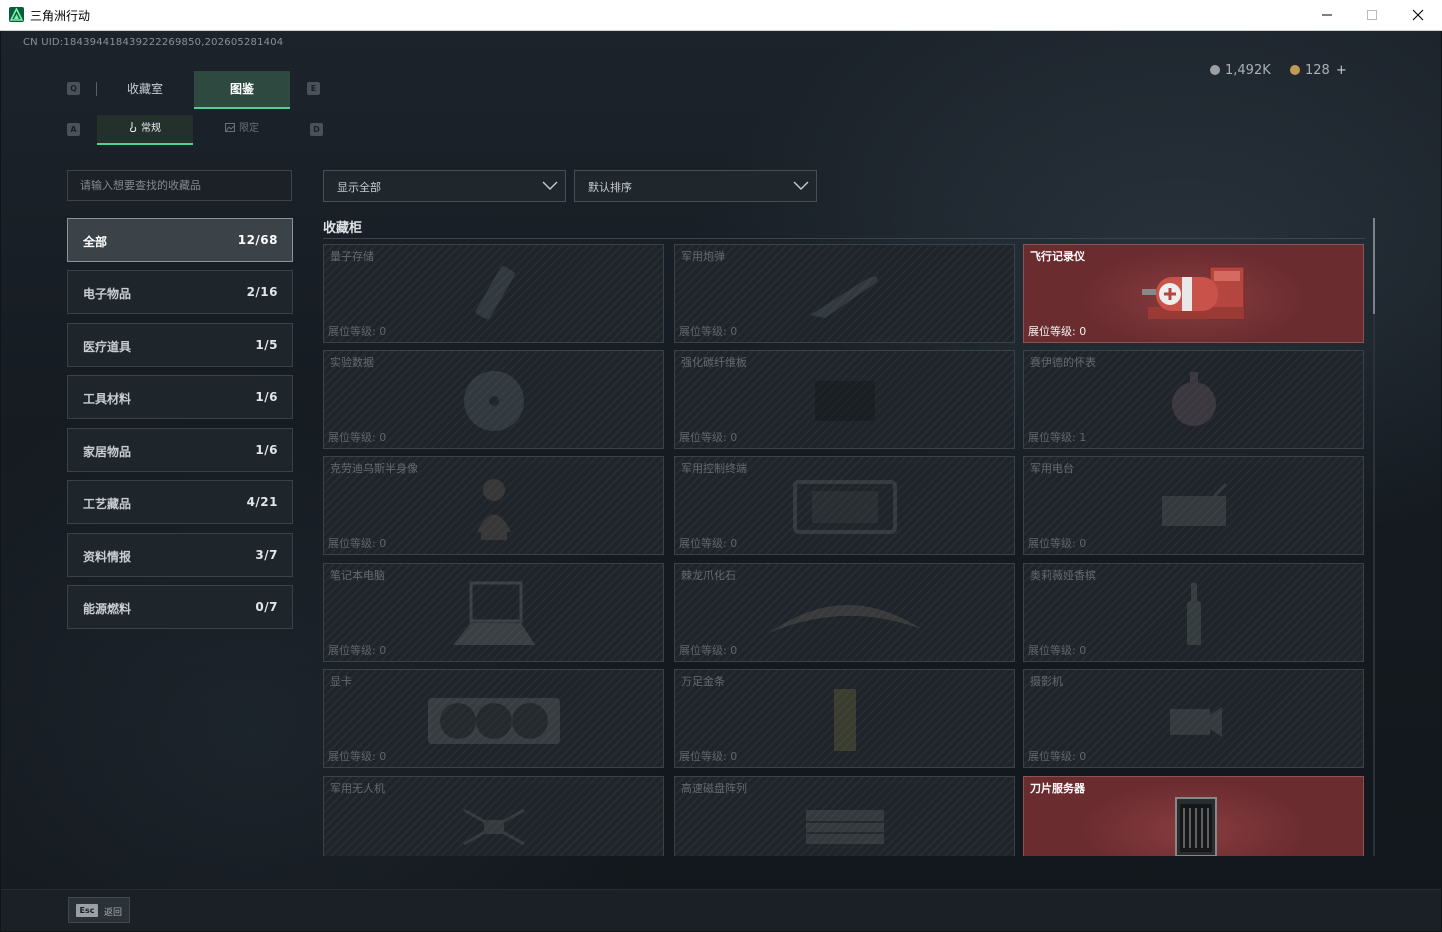 Image resolution: width=1442 pixels, height=932 pixels. I want to click on item-name: 军用控制终端, so click(714, 468).